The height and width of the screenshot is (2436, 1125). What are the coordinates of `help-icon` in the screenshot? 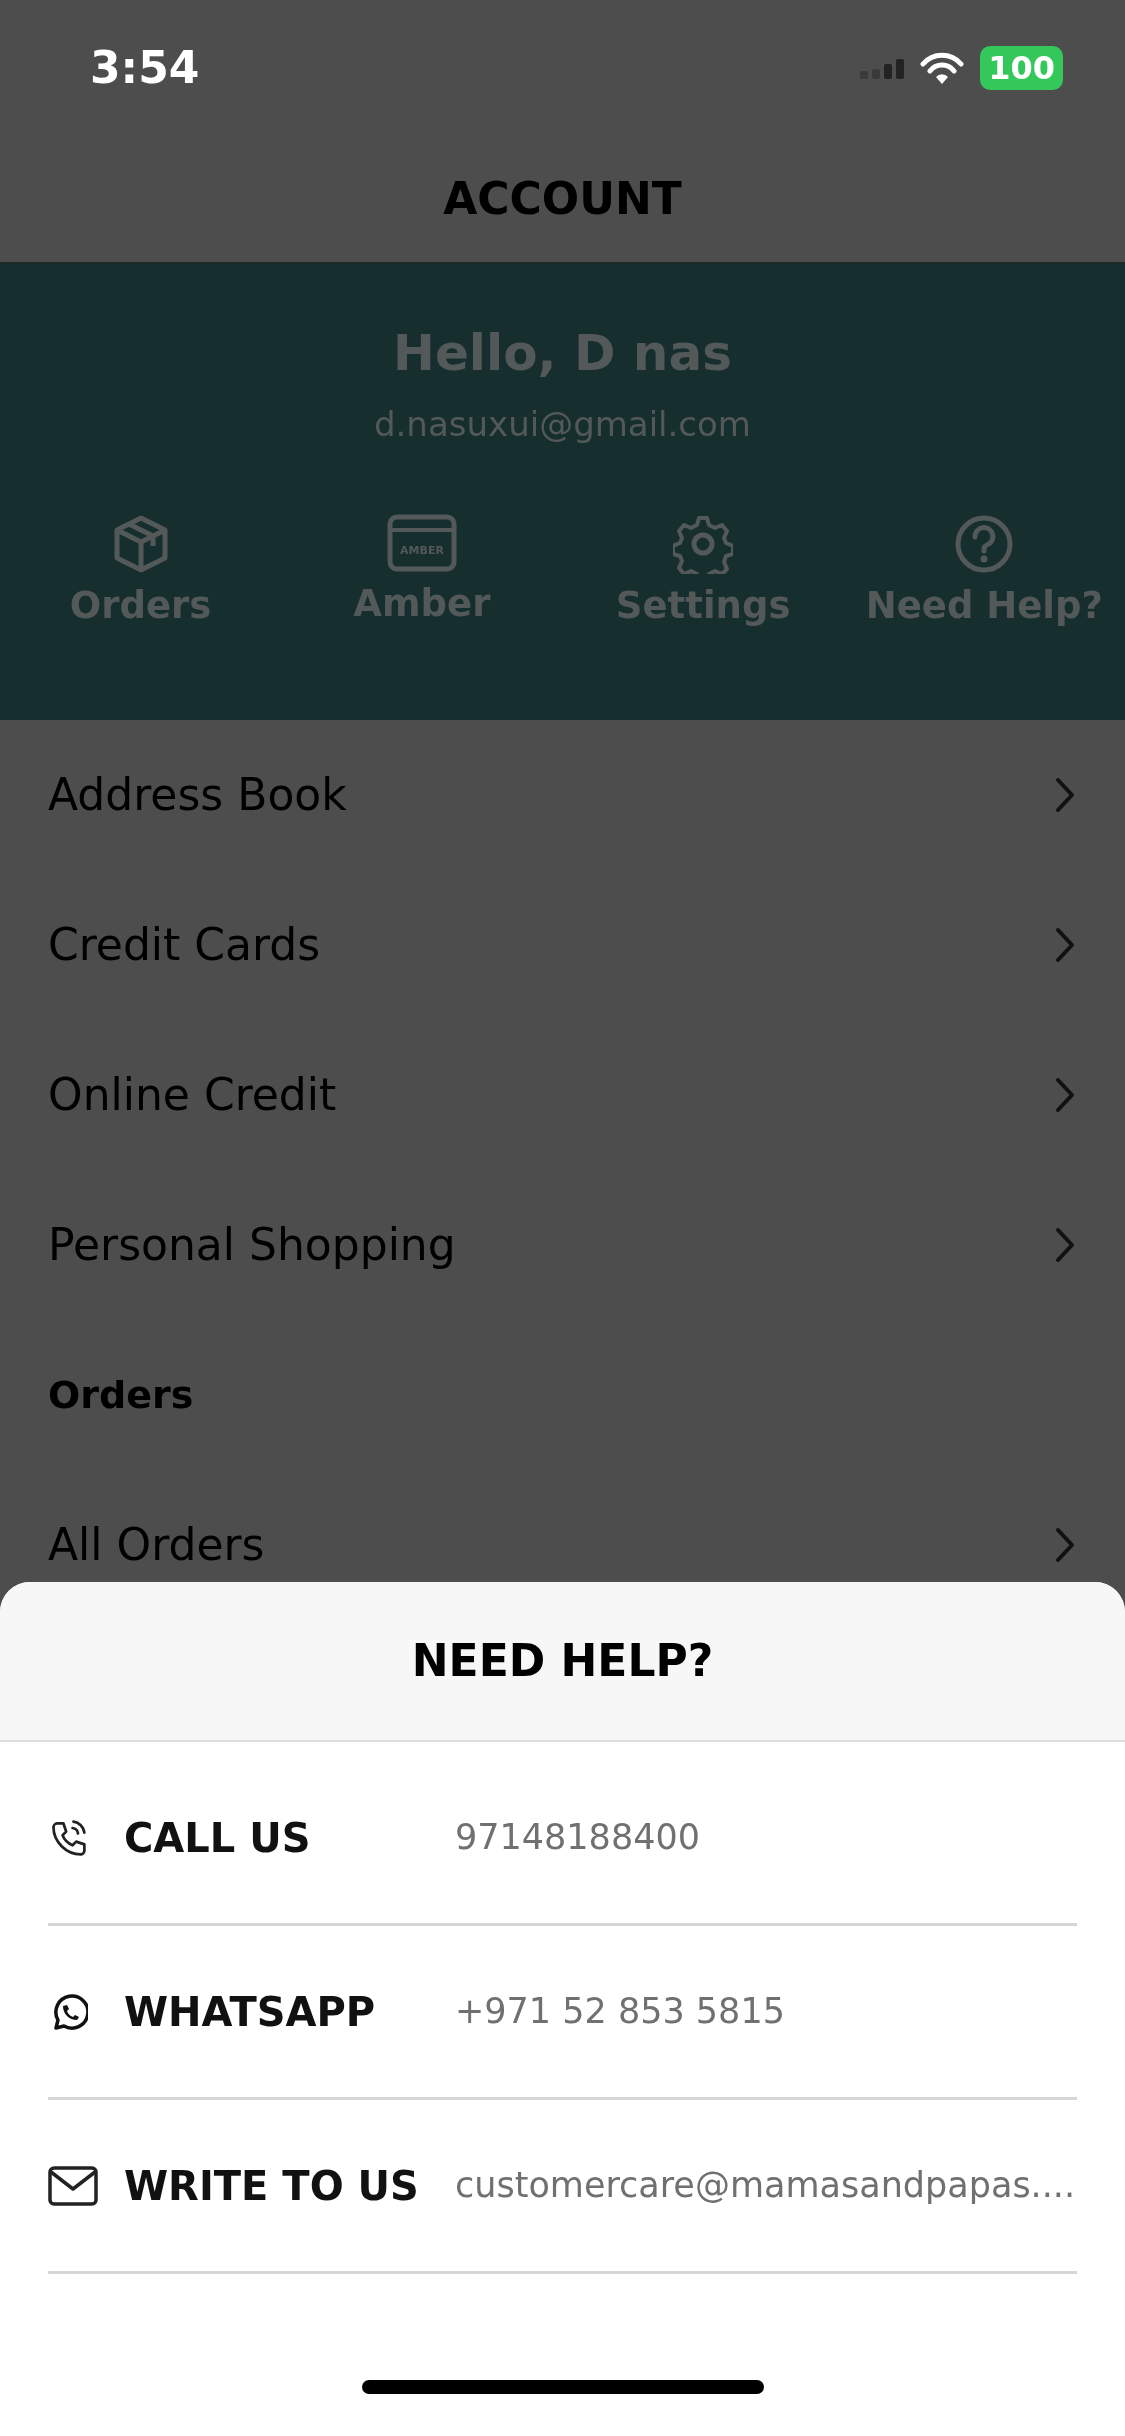 It's located at (984, 544).